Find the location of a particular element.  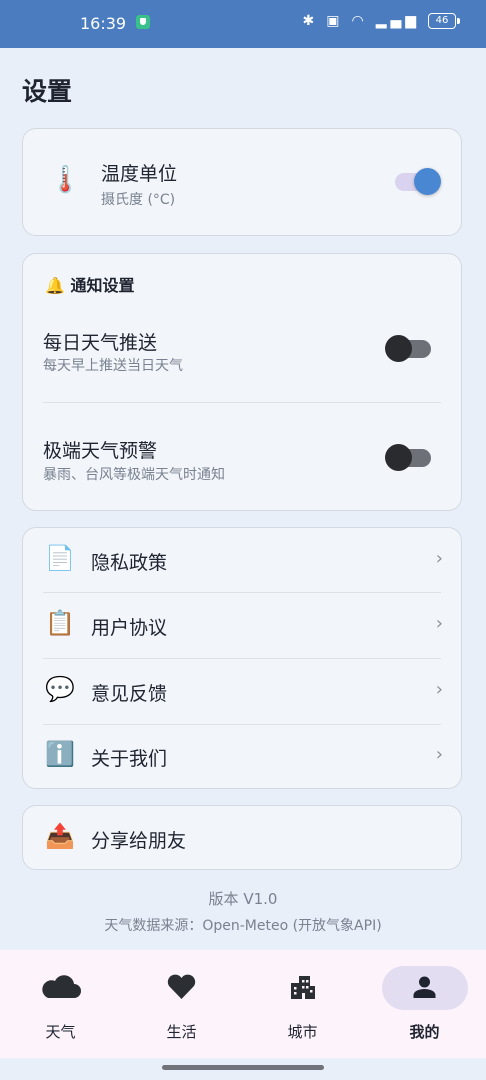

home-indicator is located at coordinates (243, 1067).